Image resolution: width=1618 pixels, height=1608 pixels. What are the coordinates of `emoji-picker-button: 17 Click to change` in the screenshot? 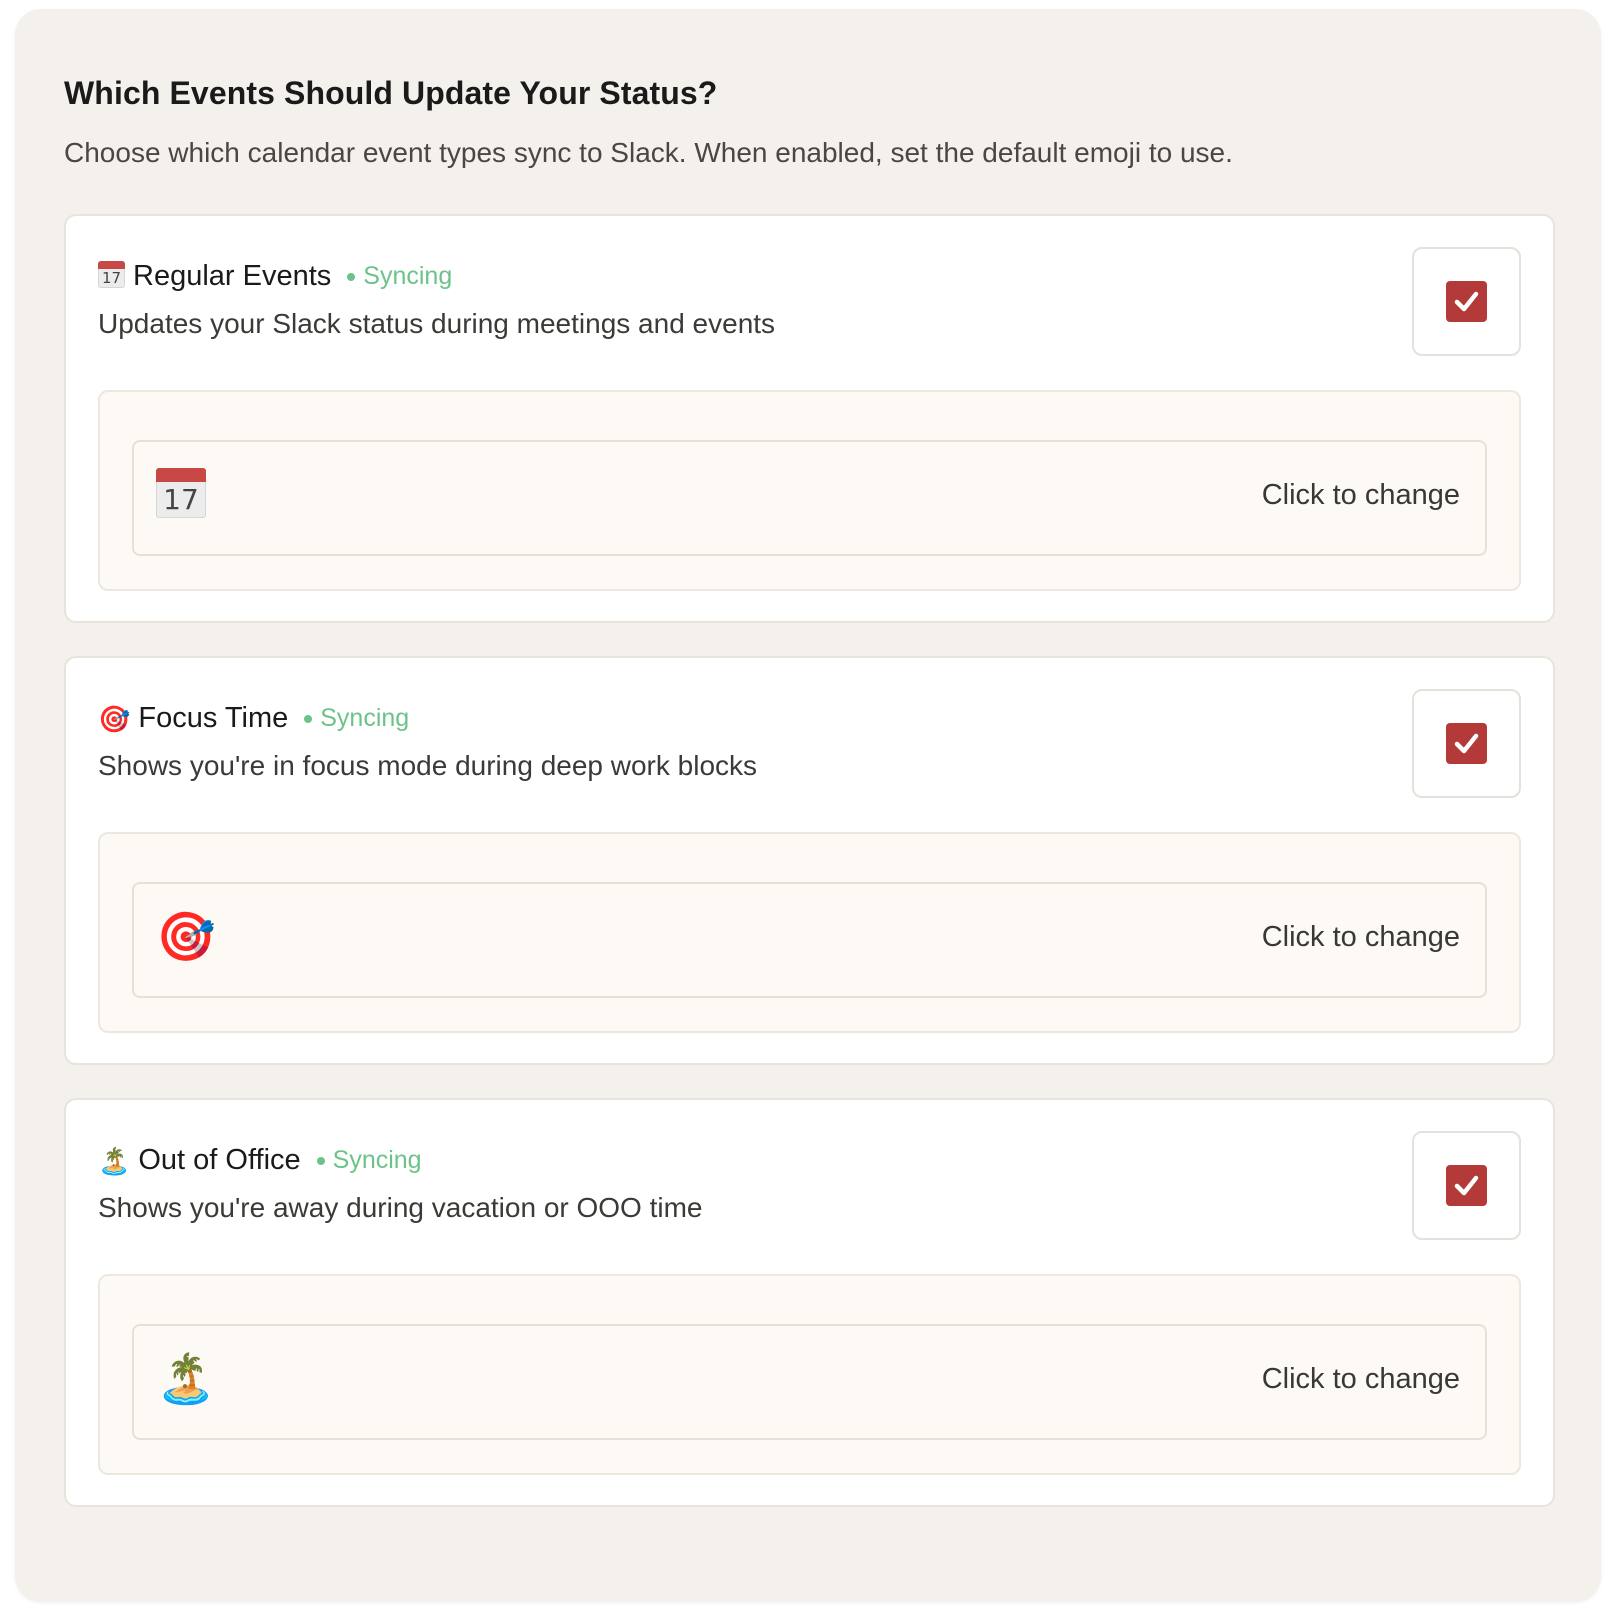 It's located at (809, 498).